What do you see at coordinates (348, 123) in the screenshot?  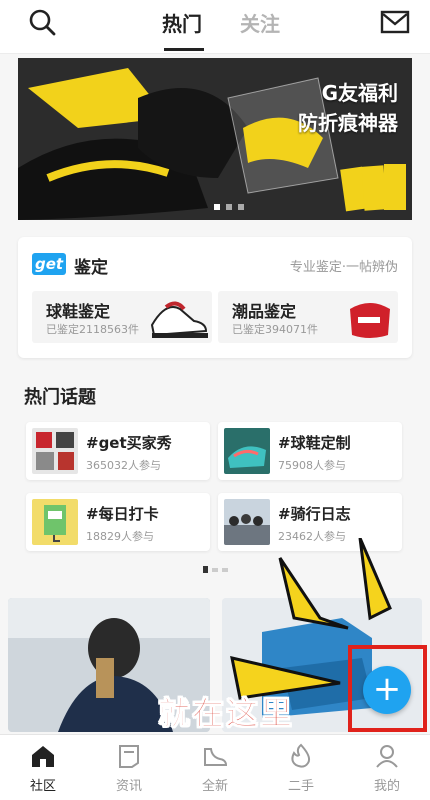 I see `banner-line-2: 防折痕神器` at bounding box center [348, 123].